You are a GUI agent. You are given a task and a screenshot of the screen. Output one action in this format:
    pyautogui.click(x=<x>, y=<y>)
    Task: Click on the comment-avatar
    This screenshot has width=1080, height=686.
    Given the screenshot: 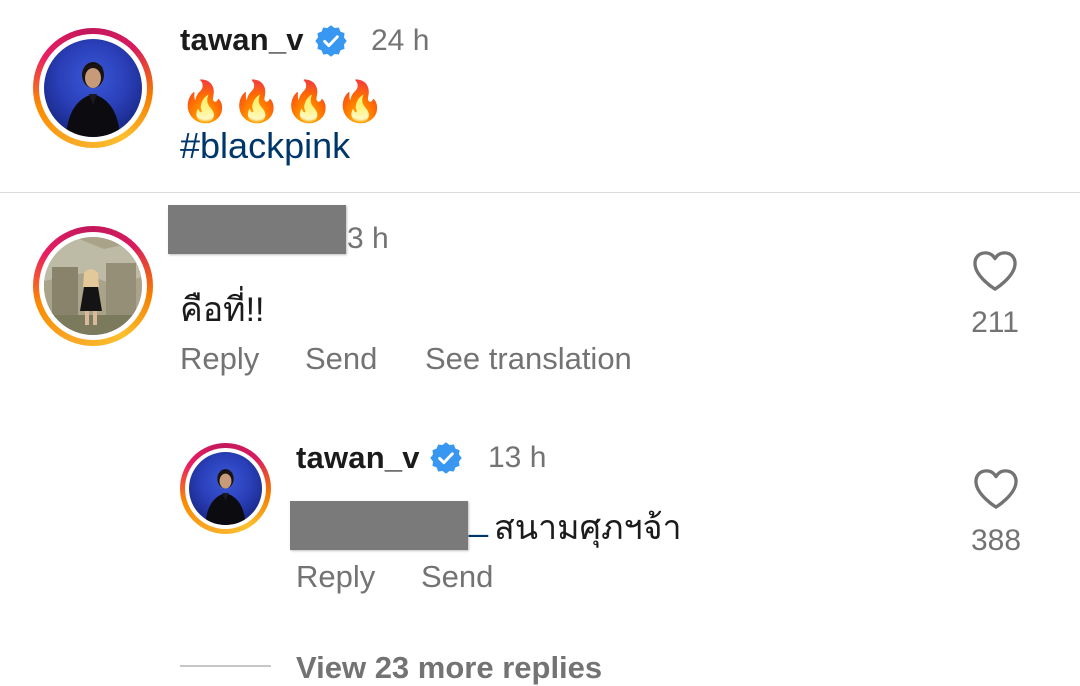 What is the action you would take?
    pyautogui.click(x=93, y=286)
    